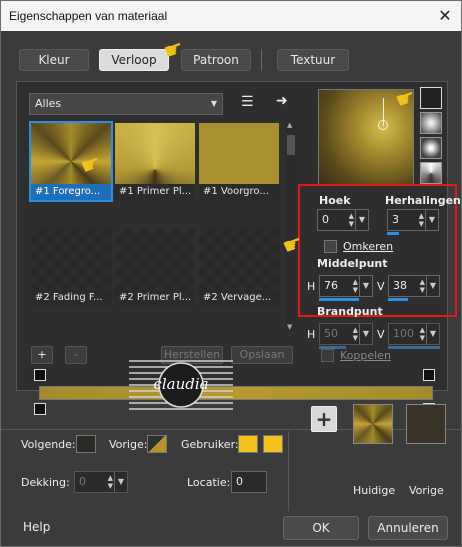  I want to click on middelpunt-v-slider, so click(398, 299).